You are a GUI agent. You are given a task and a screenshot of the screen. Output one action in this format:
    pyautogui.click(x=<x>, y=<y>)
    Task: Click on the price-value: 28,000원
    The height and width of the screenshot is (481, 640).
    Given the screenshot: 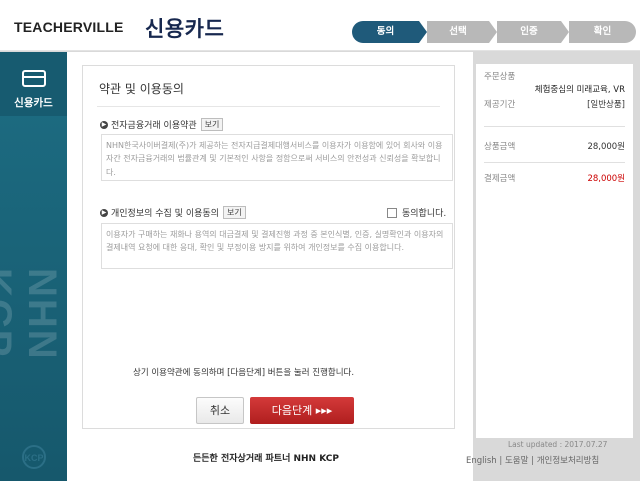 What is the action you would take?
    pyautogui.click(x=606, y=147)
    